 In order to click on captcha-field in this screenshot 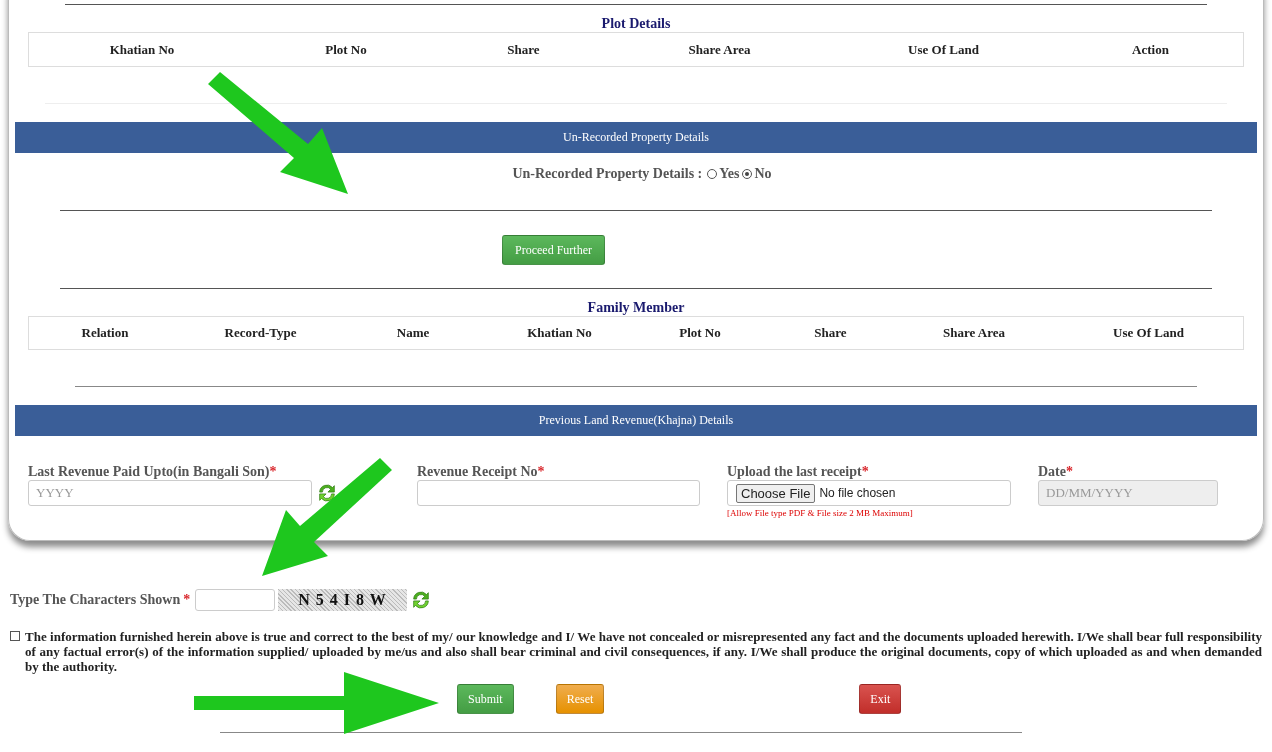, I will do `click(235, 600)`.